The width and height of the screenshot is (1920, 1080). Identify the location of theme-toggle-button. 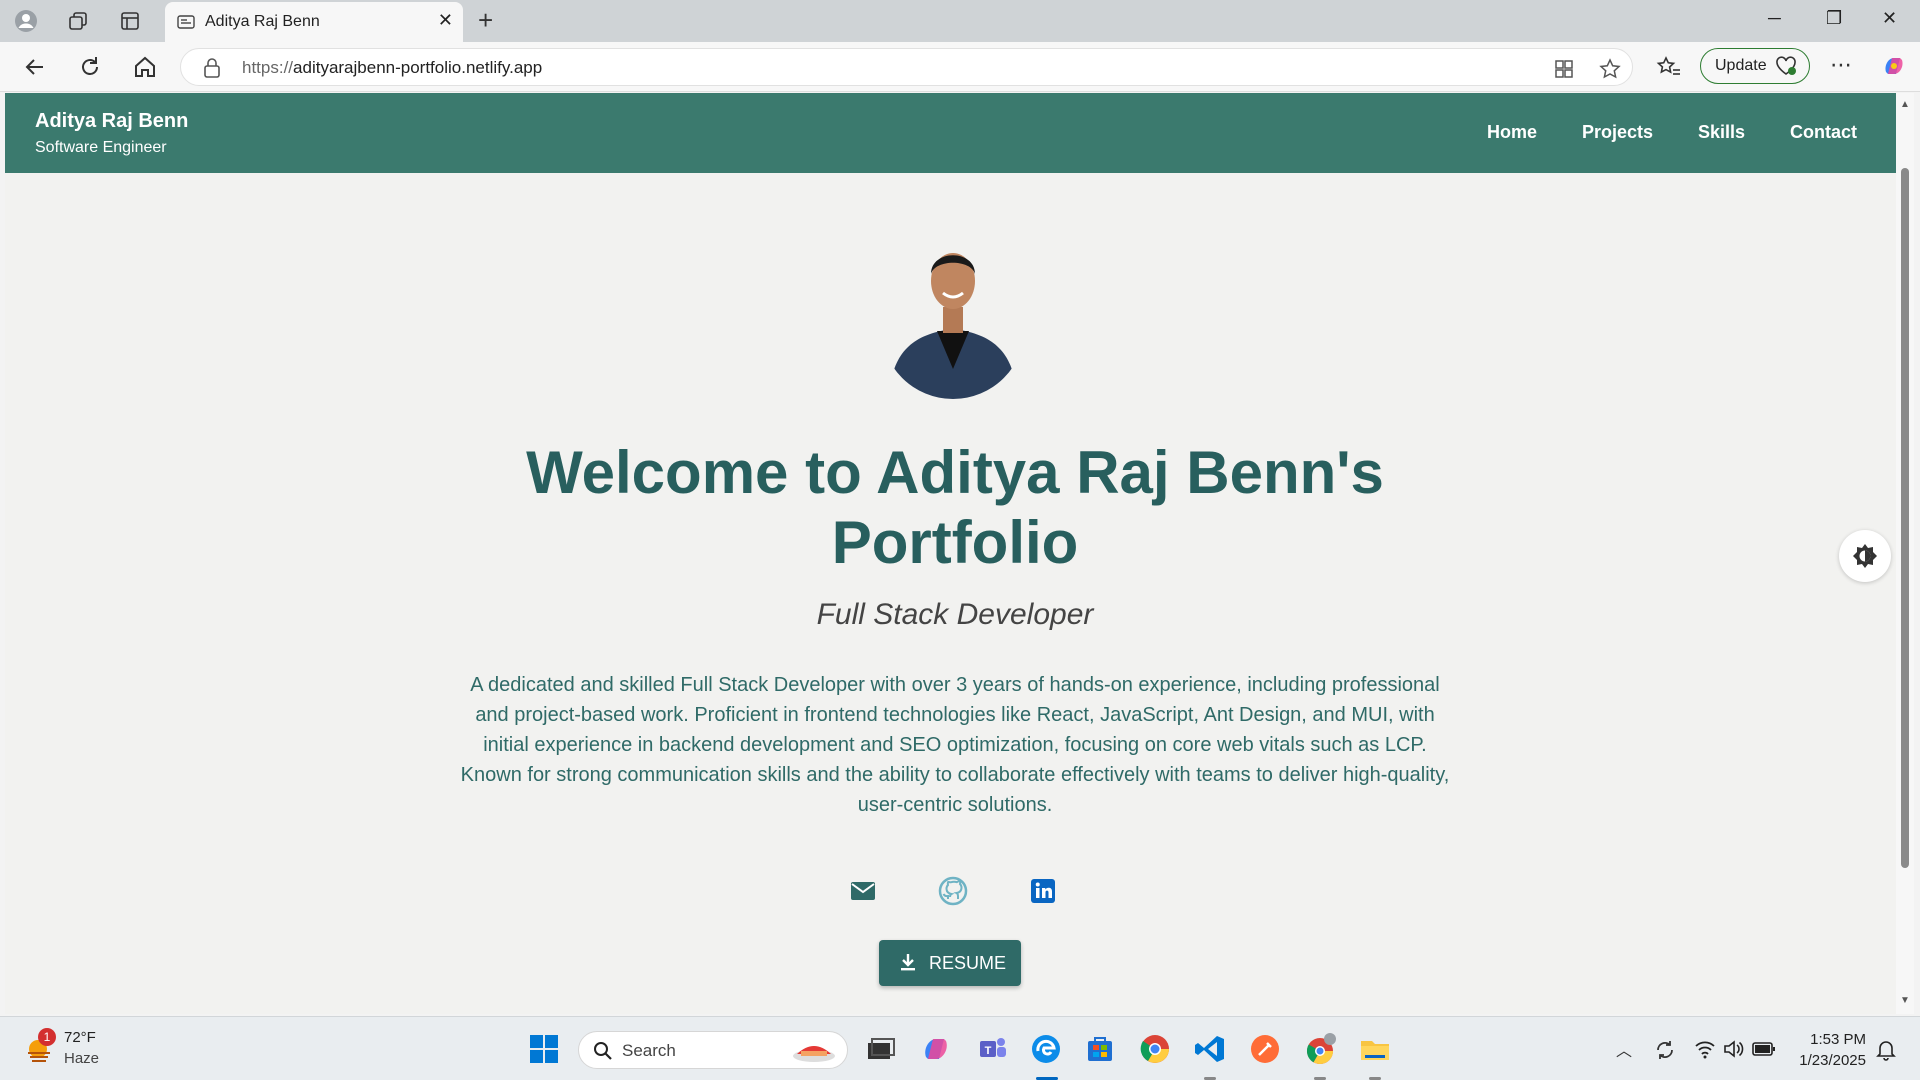
(1865, 556).